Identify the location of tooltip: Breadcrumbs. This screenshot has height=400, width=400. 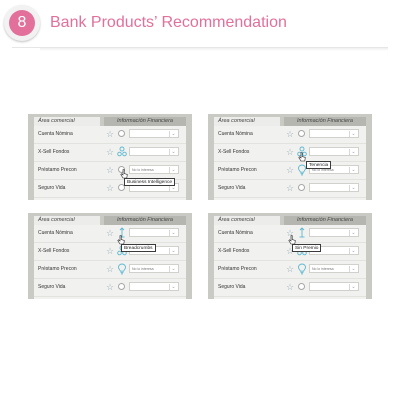
(138, 248).